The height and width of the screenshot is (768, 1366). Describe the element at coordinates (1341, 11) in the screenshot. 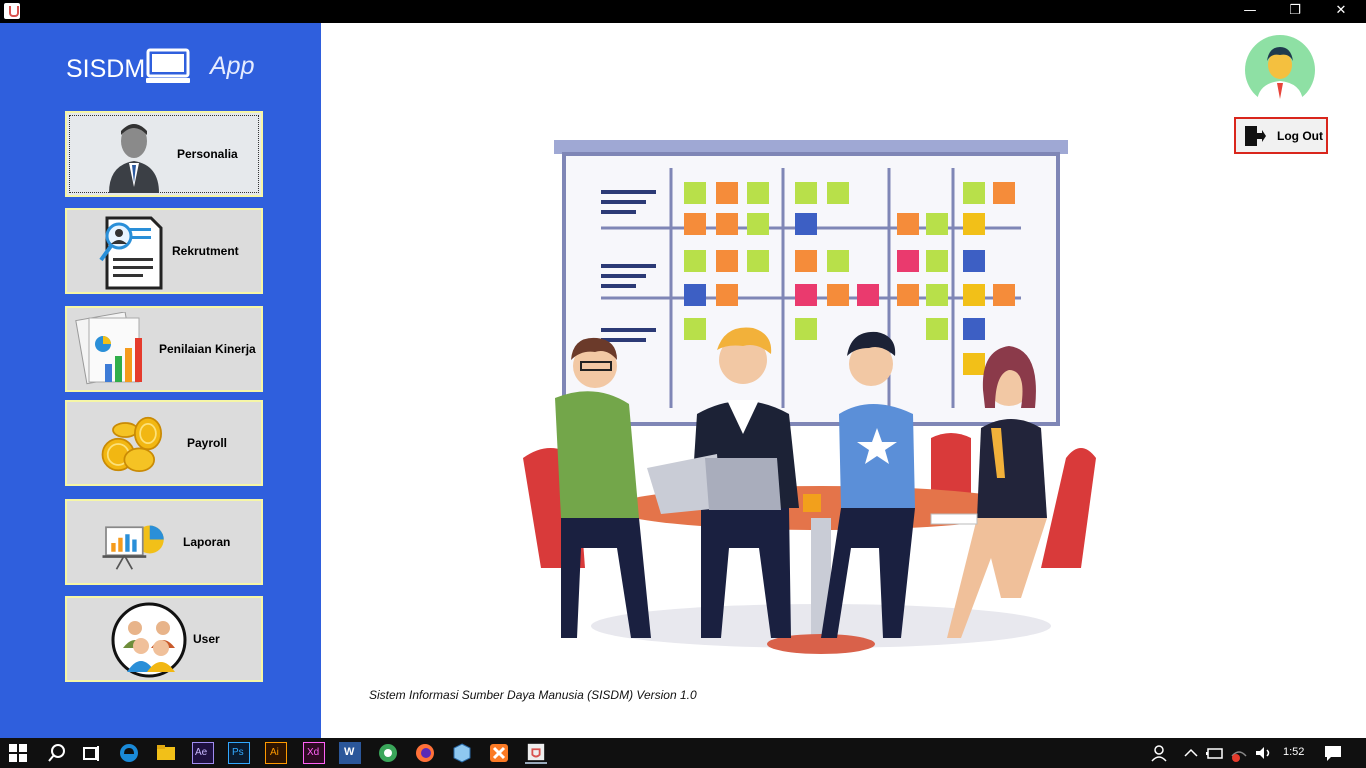

I see `close-button: ✕` at that location.